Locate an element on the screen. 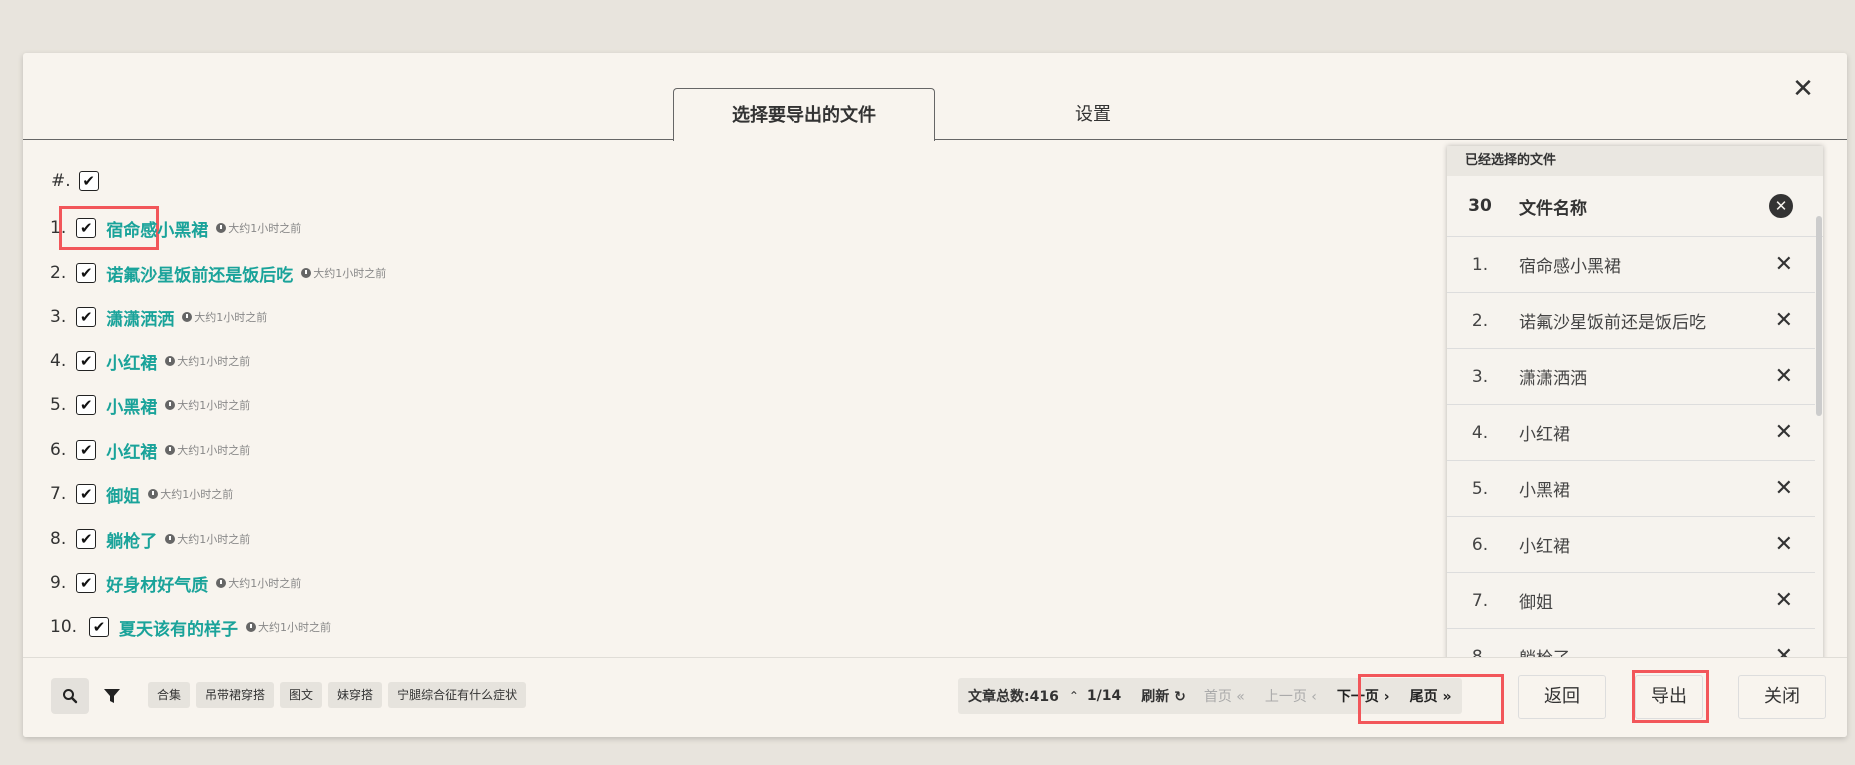 This screenshot has height=765, width=1855. item-title: 小黑裙 is located at coordinates (131, 405).